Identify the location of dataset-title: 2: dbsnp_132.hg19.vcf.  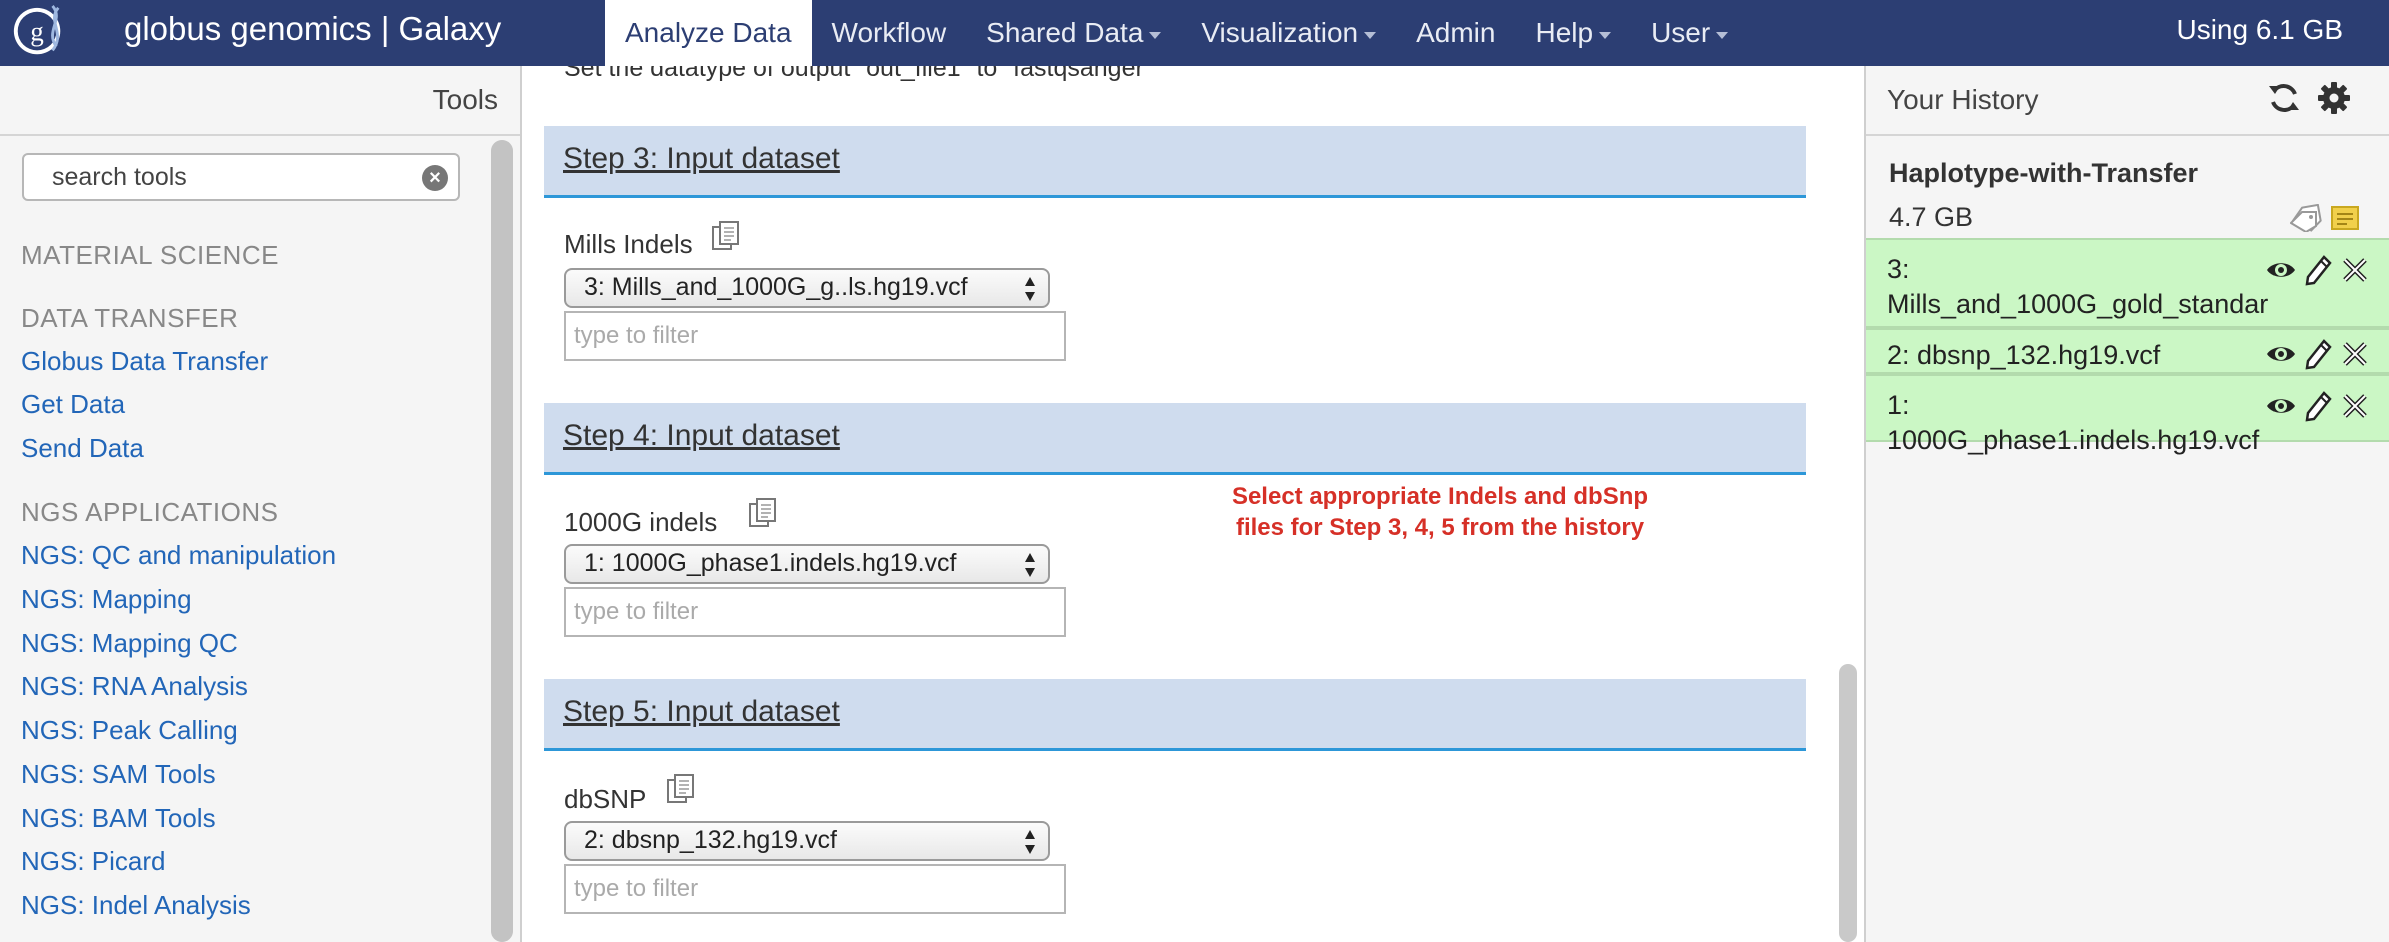
(2023, 355).